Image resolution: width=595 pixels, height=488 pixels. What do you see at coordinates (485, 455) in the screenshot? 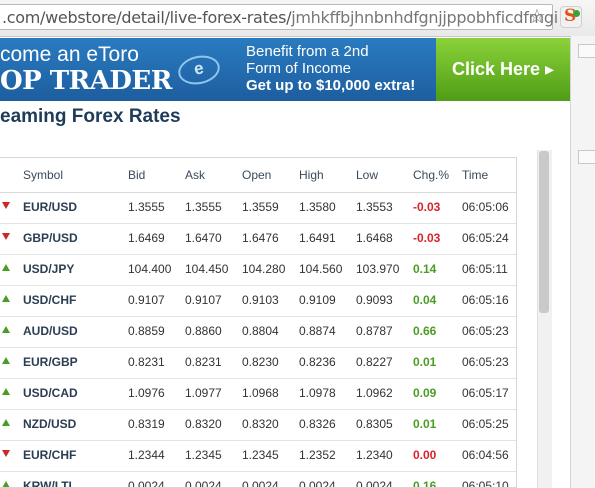
I see `cell-time: 06:04:56` at bounding box center [485, 455].